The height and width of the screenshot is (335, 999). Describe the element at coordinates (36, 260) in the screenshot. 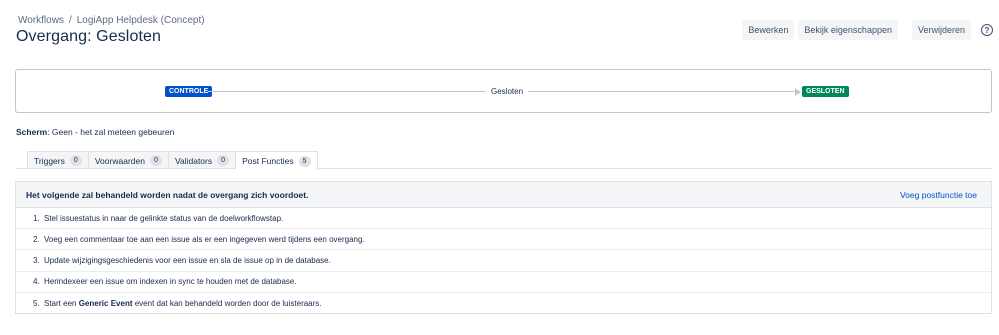

I see `row-number: 3.` at that location.